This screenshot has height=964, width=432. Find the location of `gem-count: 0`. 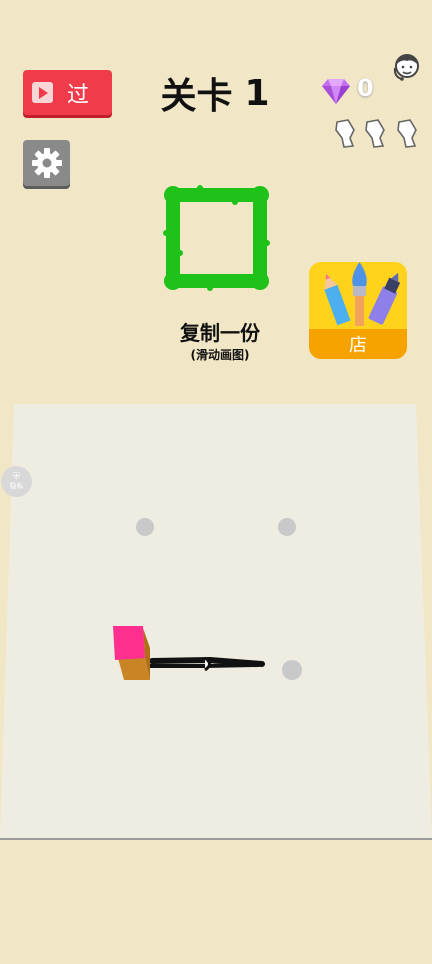

gem-count: 0 is located at coordinates (365, 88).